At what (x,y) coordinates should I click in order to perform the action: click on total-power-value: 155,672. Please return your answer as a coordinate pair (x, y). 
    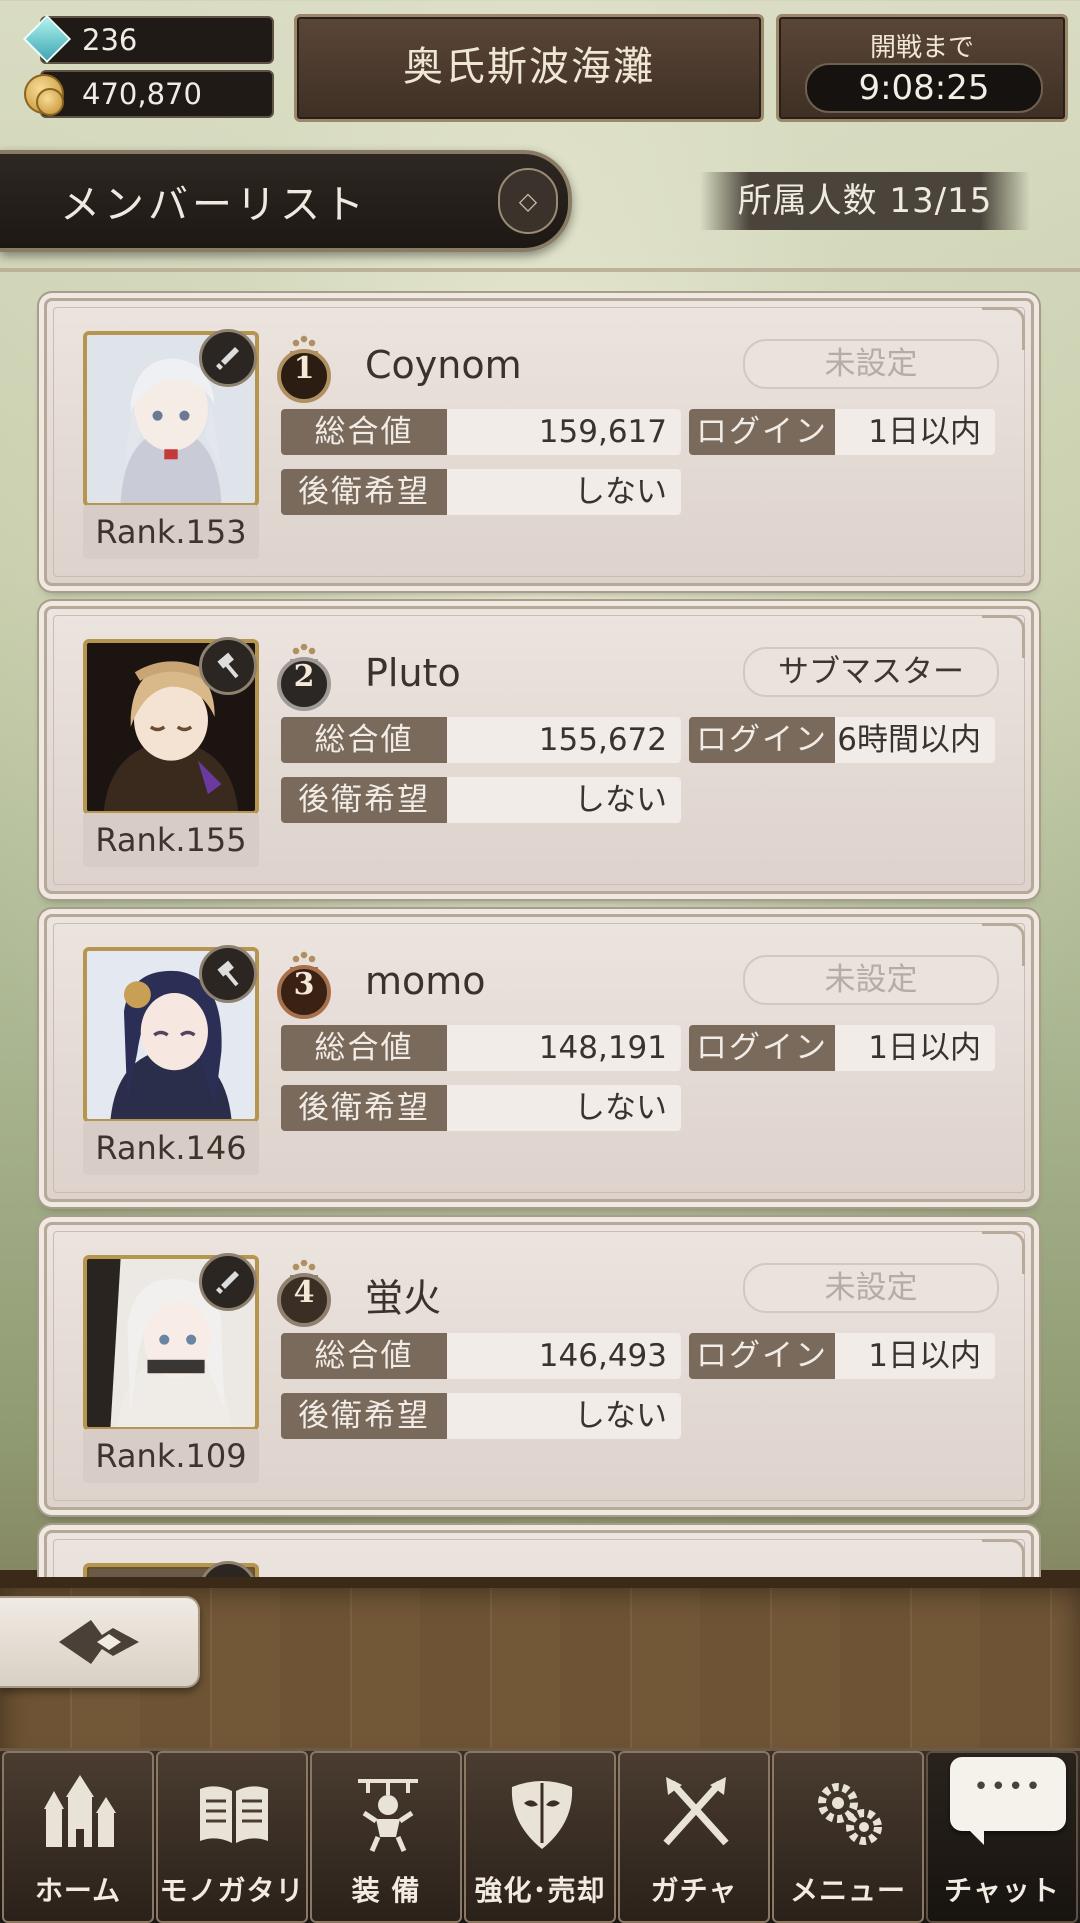
    Looking at the image, I should click on (564, 740).